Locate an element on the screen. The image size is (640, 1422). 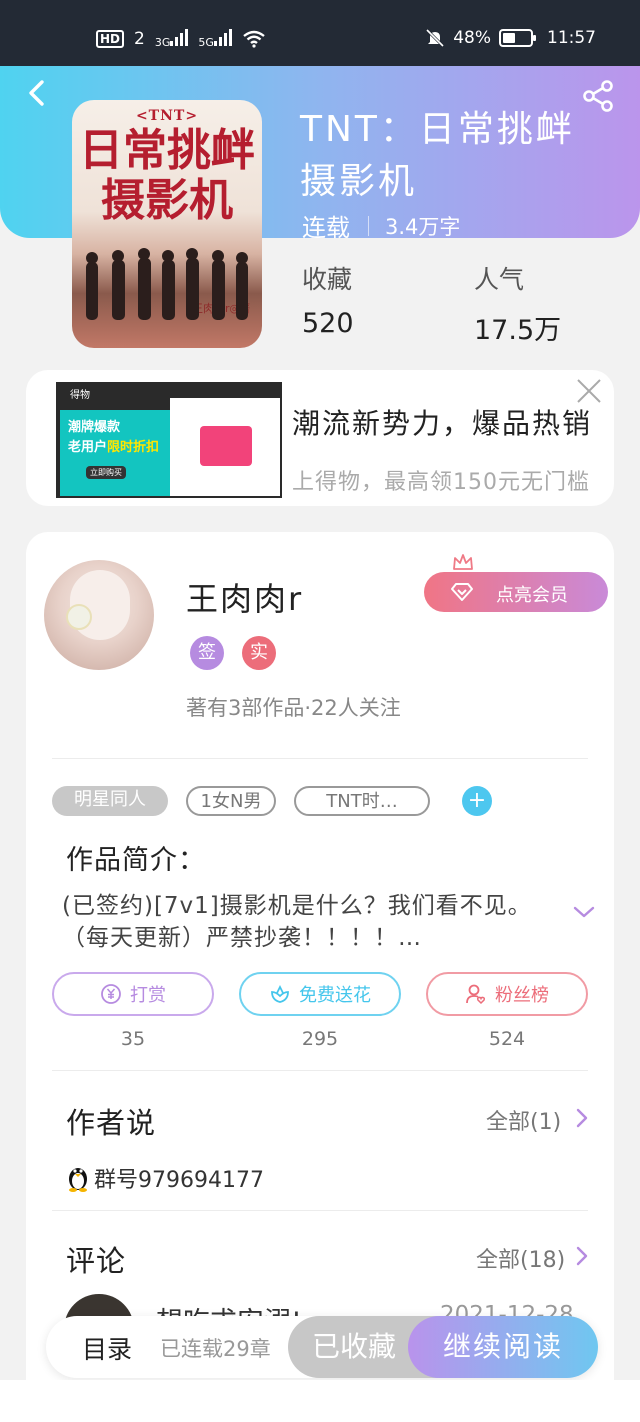
tag-item: 明星同人 is located at coordinates (110, 801).